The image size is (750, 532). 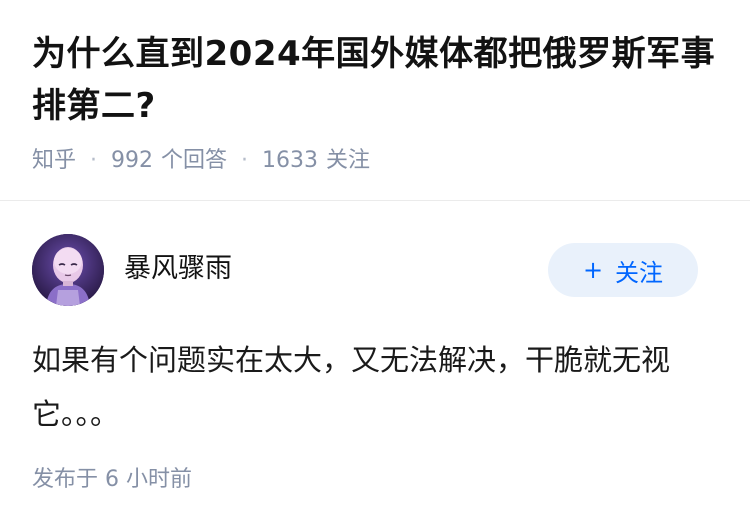 I want to click on bald-hero-avatar-icon, so click(x=68, y=270).